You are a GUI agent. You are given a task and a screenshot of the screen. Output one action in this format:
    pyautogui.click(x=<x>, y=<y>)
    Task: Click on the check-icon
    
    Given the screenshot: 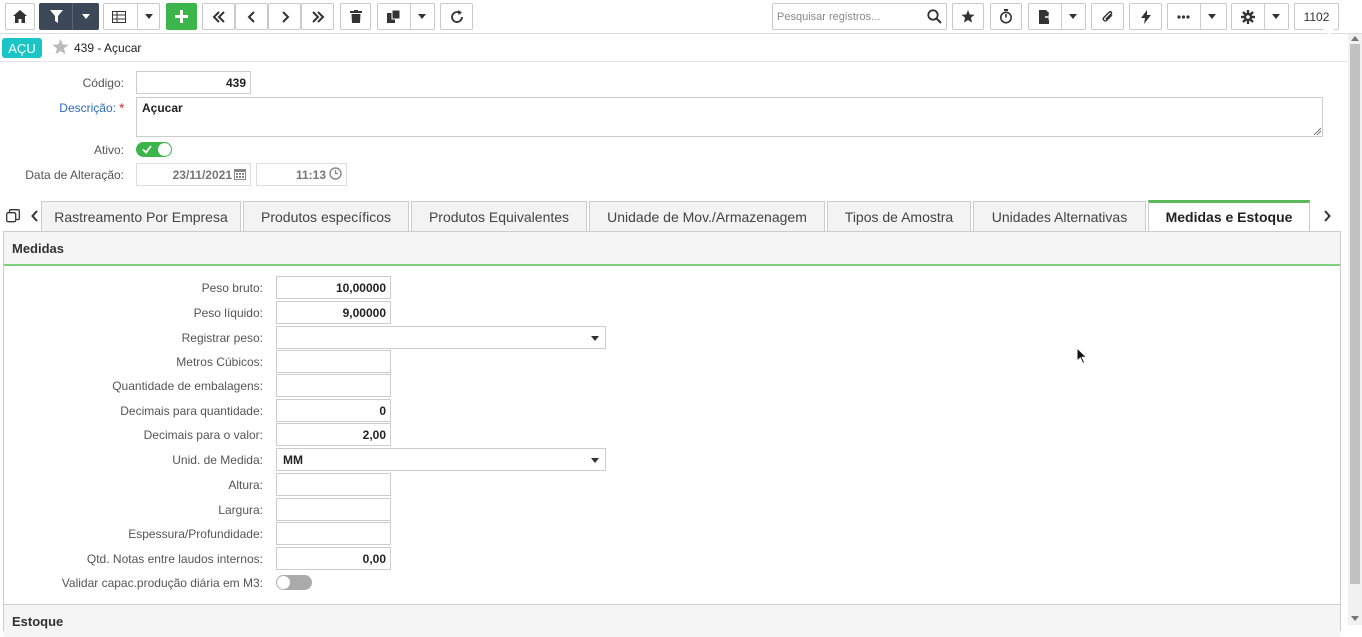 What is the action you would take?
    pyautogui.click(x=147, y=149)
    